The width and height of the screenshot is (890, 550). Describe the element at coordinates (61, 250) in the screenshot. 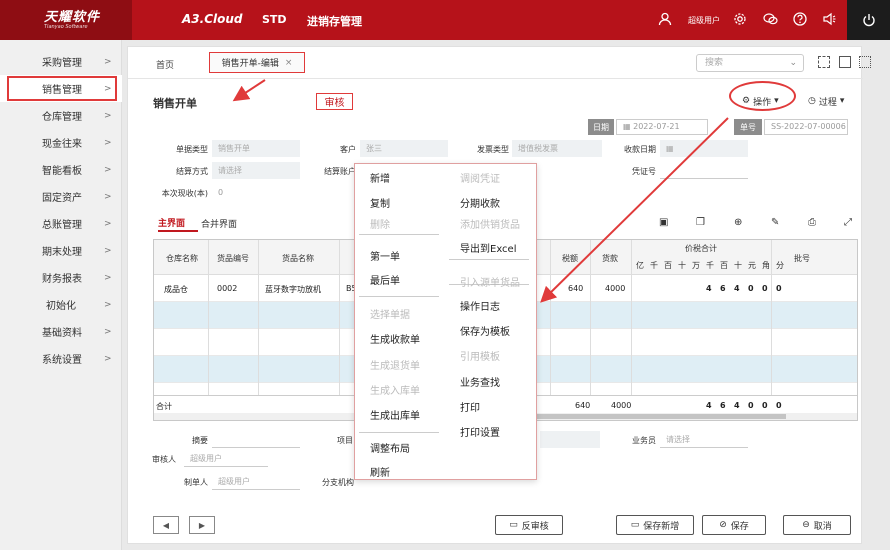

I see `sidebar-item-period-end: 期末处理 >` at that location.